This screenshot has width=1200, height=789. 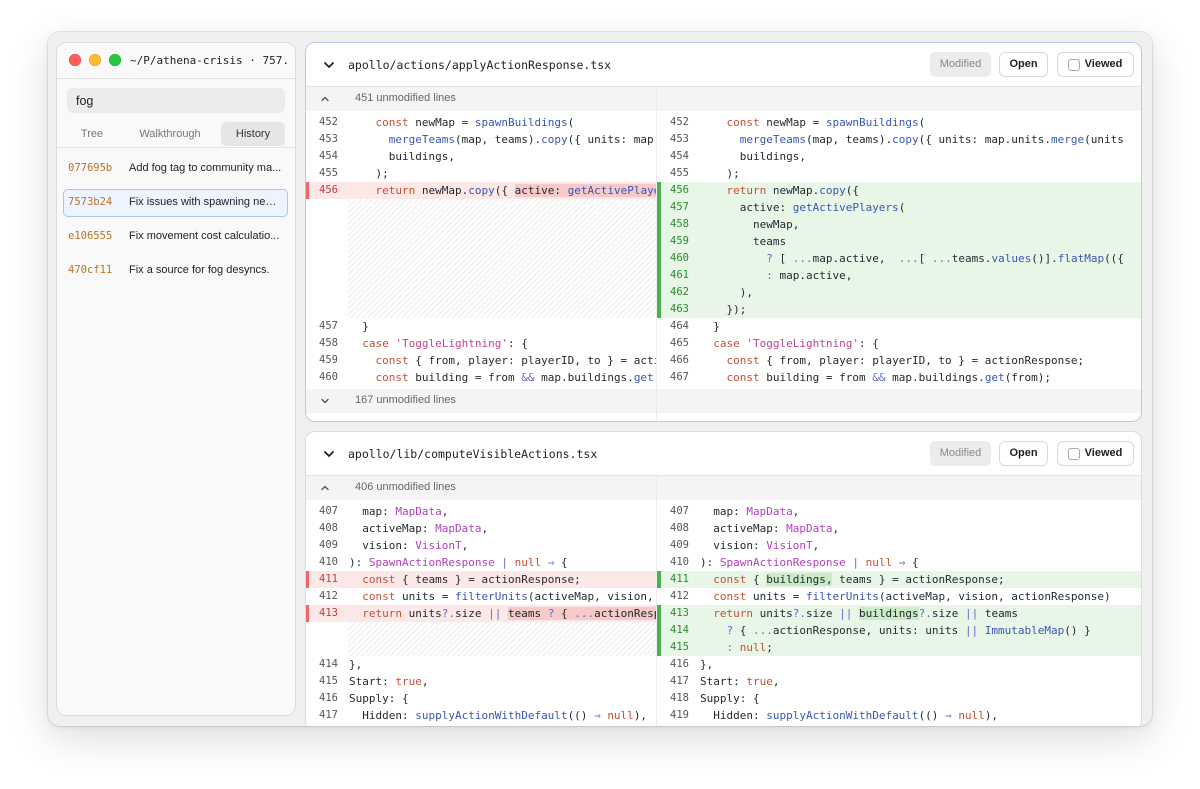 What do you see at coordinates (481, 488) in the screenshot?
I see `unmodified-lines-fold: 406 unmodified lines` at bounding box center [481, 488].